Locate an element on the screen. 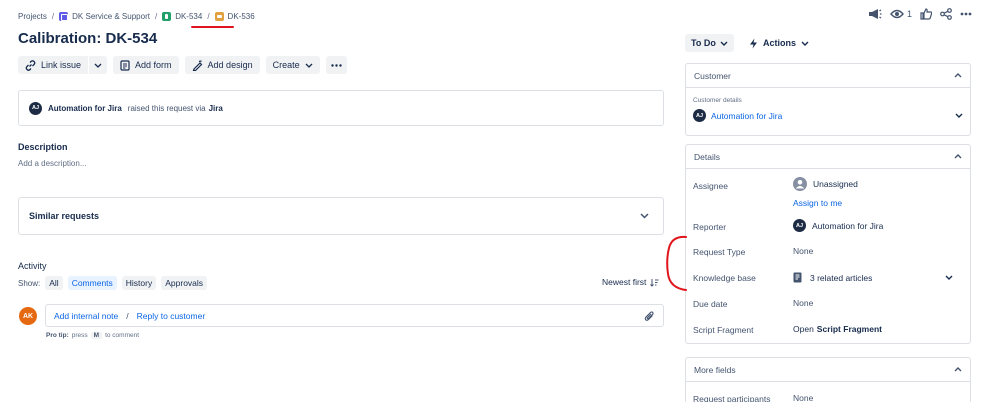  more-fields-title: More fields is located at coordinates (715, 369).